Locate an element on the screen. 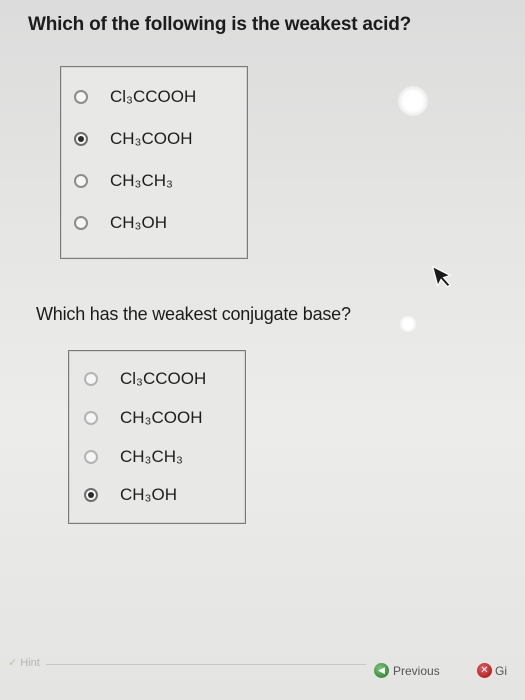 This screenshot has height=700, width=525. q1-option-ch3oh: CH₃OH is located at coordinates (120, 223).